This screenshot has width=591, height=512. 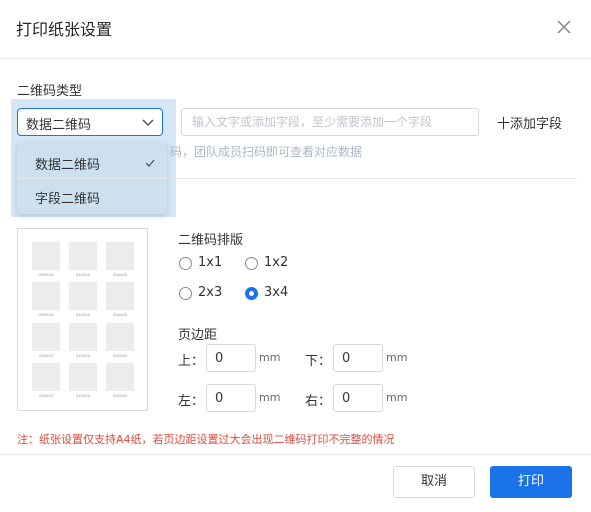 I want to click on margin-left-unit: mm, so click(x=270, y=397).